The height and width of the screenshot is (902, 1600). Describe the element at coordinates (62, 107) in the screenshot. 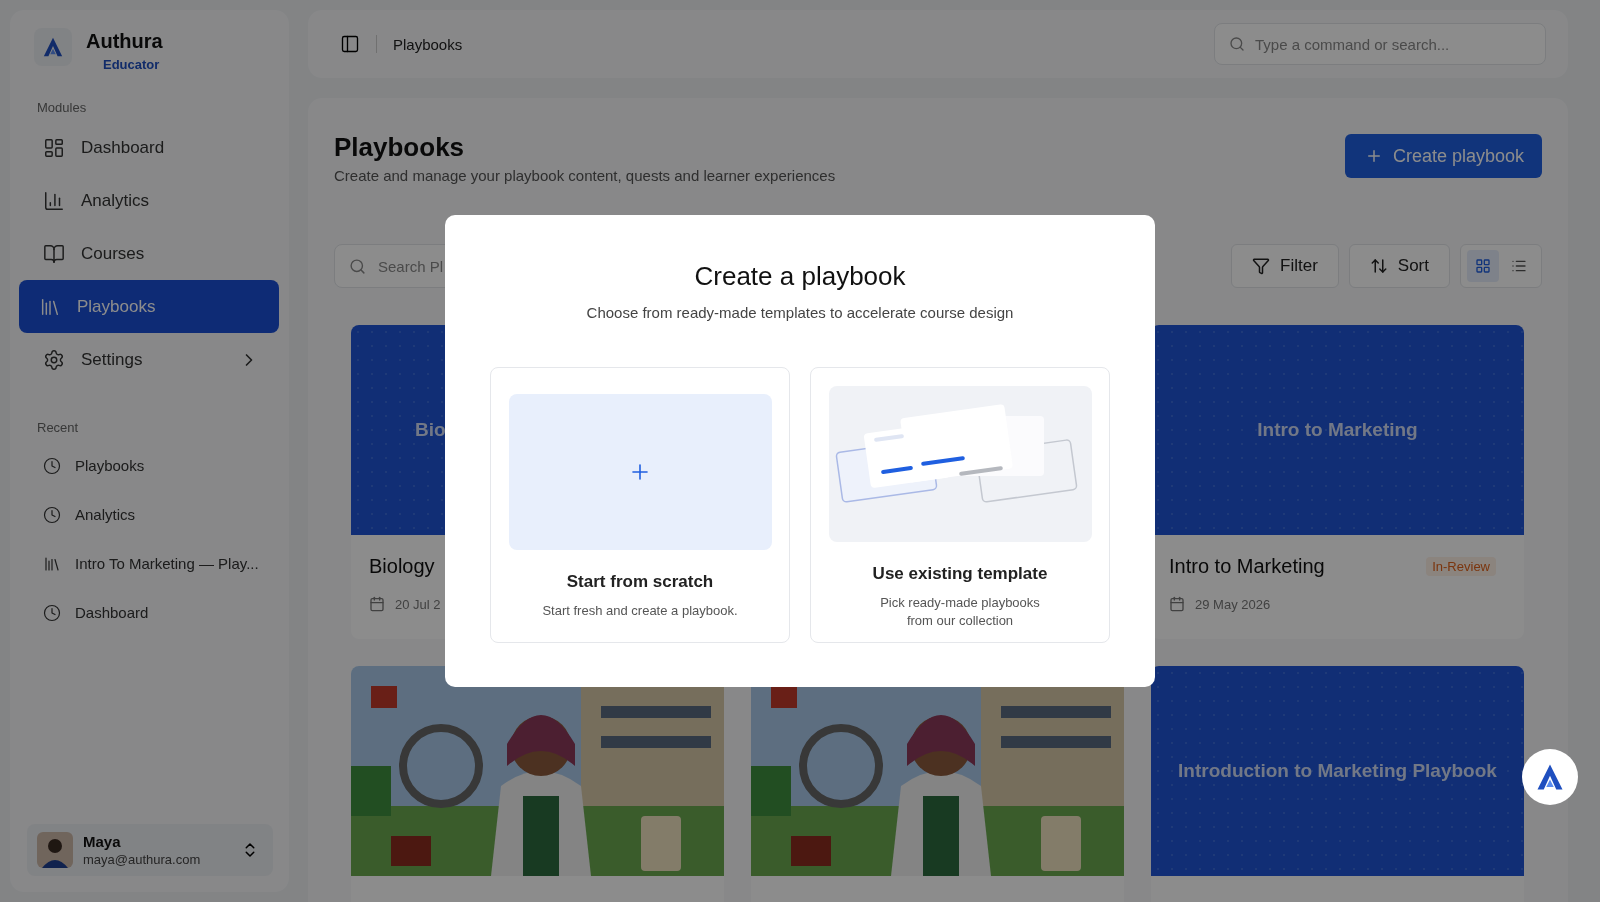

I see `section-heading: Modules` at that location.